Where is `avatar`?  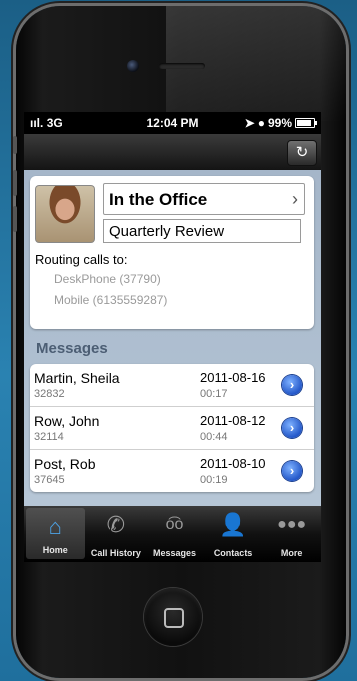 avatar is located at coordinates (65, 214).